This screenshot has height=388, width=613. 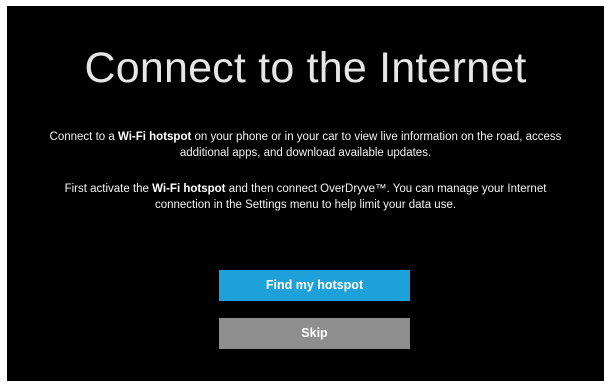 I want to click on instructions-text-start: First activate the, so click(x=108, y=189).